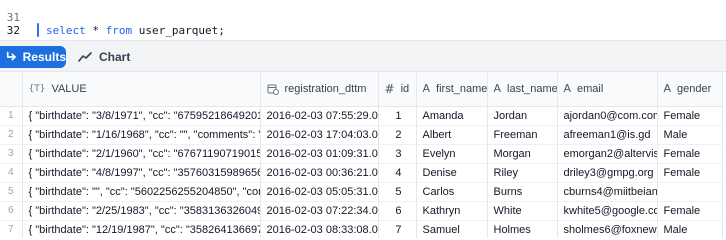  What do you see at coordinates (522, 135) in the screenshot?
I see `last-name-cell: Freeman` at bounding box center [522, 135].